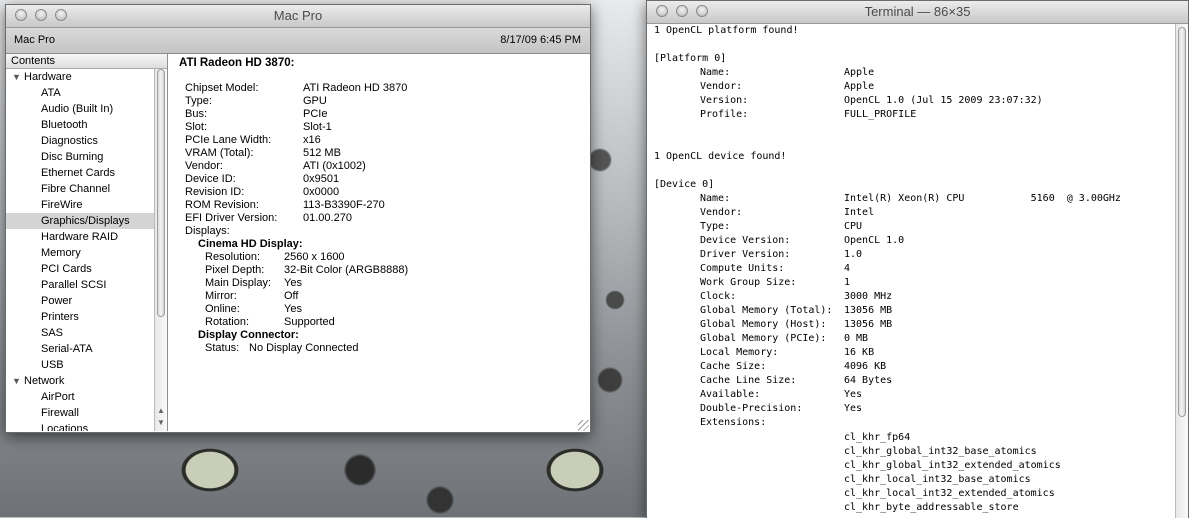  I want to click on sidebar-item: Hardware RAID, so click(86, 237).